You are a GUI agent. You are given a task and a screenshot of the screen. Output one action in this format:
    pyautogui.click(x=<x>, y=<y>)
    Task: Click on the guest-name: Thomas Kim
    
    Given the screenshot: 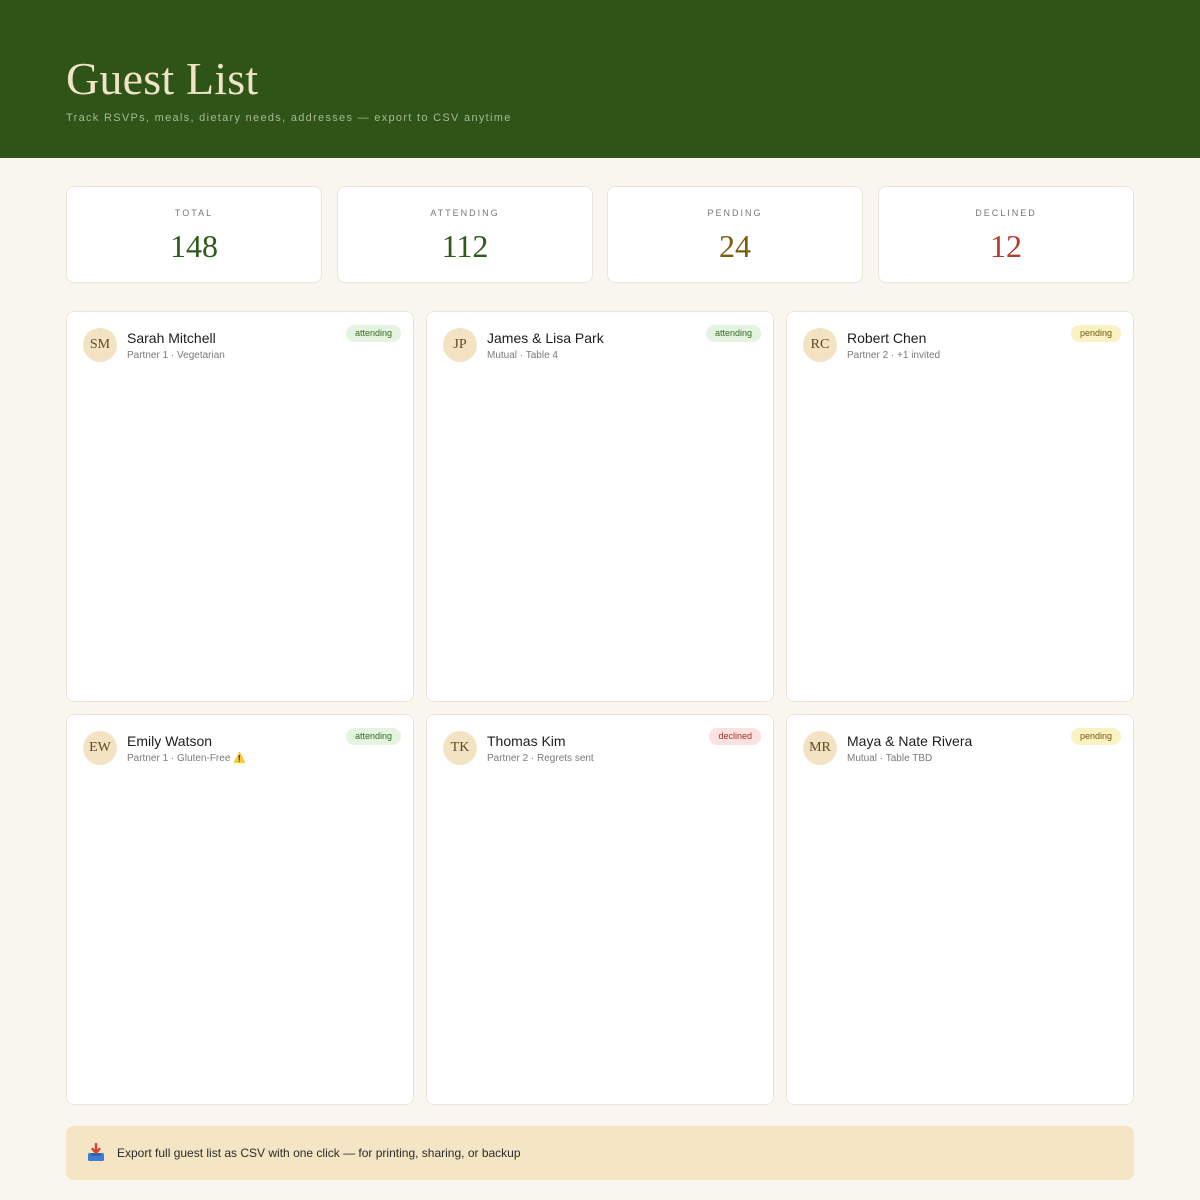 What is the action you would take?
    pyautogui.click(x=526, y=741)
    